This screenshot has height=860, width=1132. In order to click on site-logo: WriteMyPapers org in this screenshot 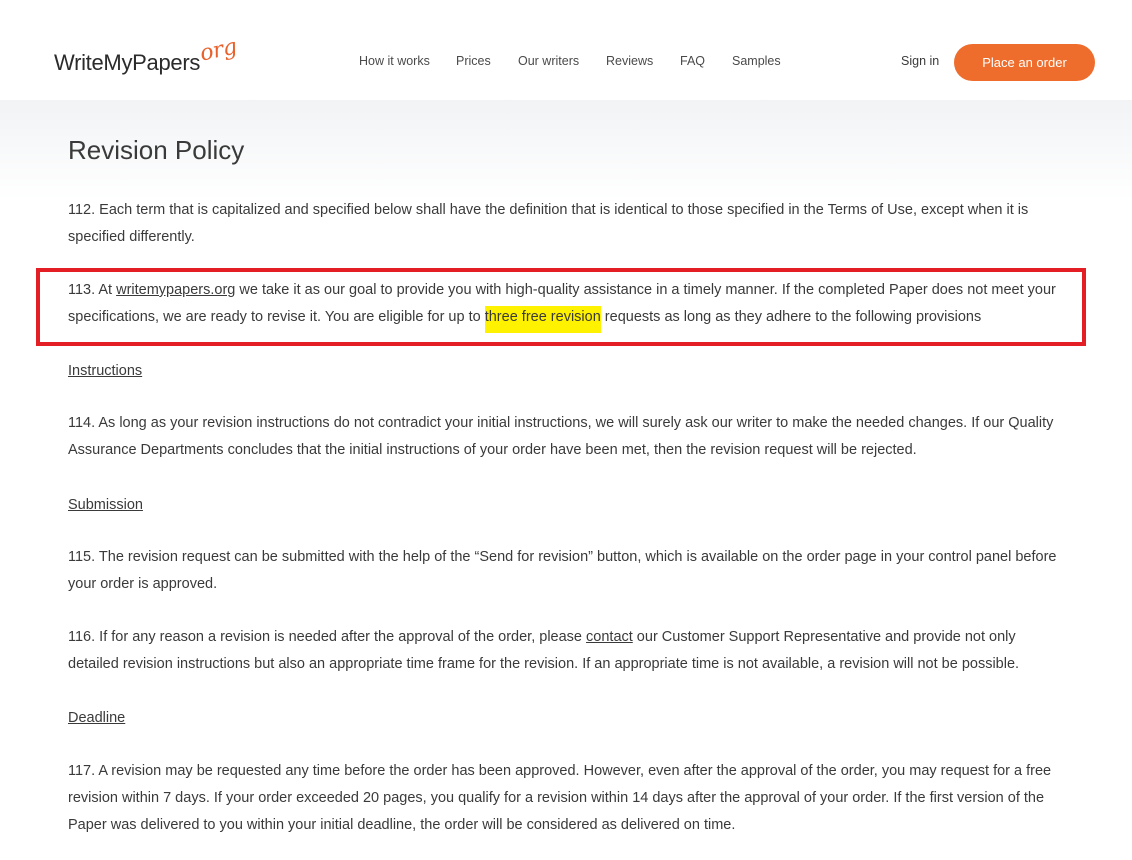, I will do `click(146, 55)`.